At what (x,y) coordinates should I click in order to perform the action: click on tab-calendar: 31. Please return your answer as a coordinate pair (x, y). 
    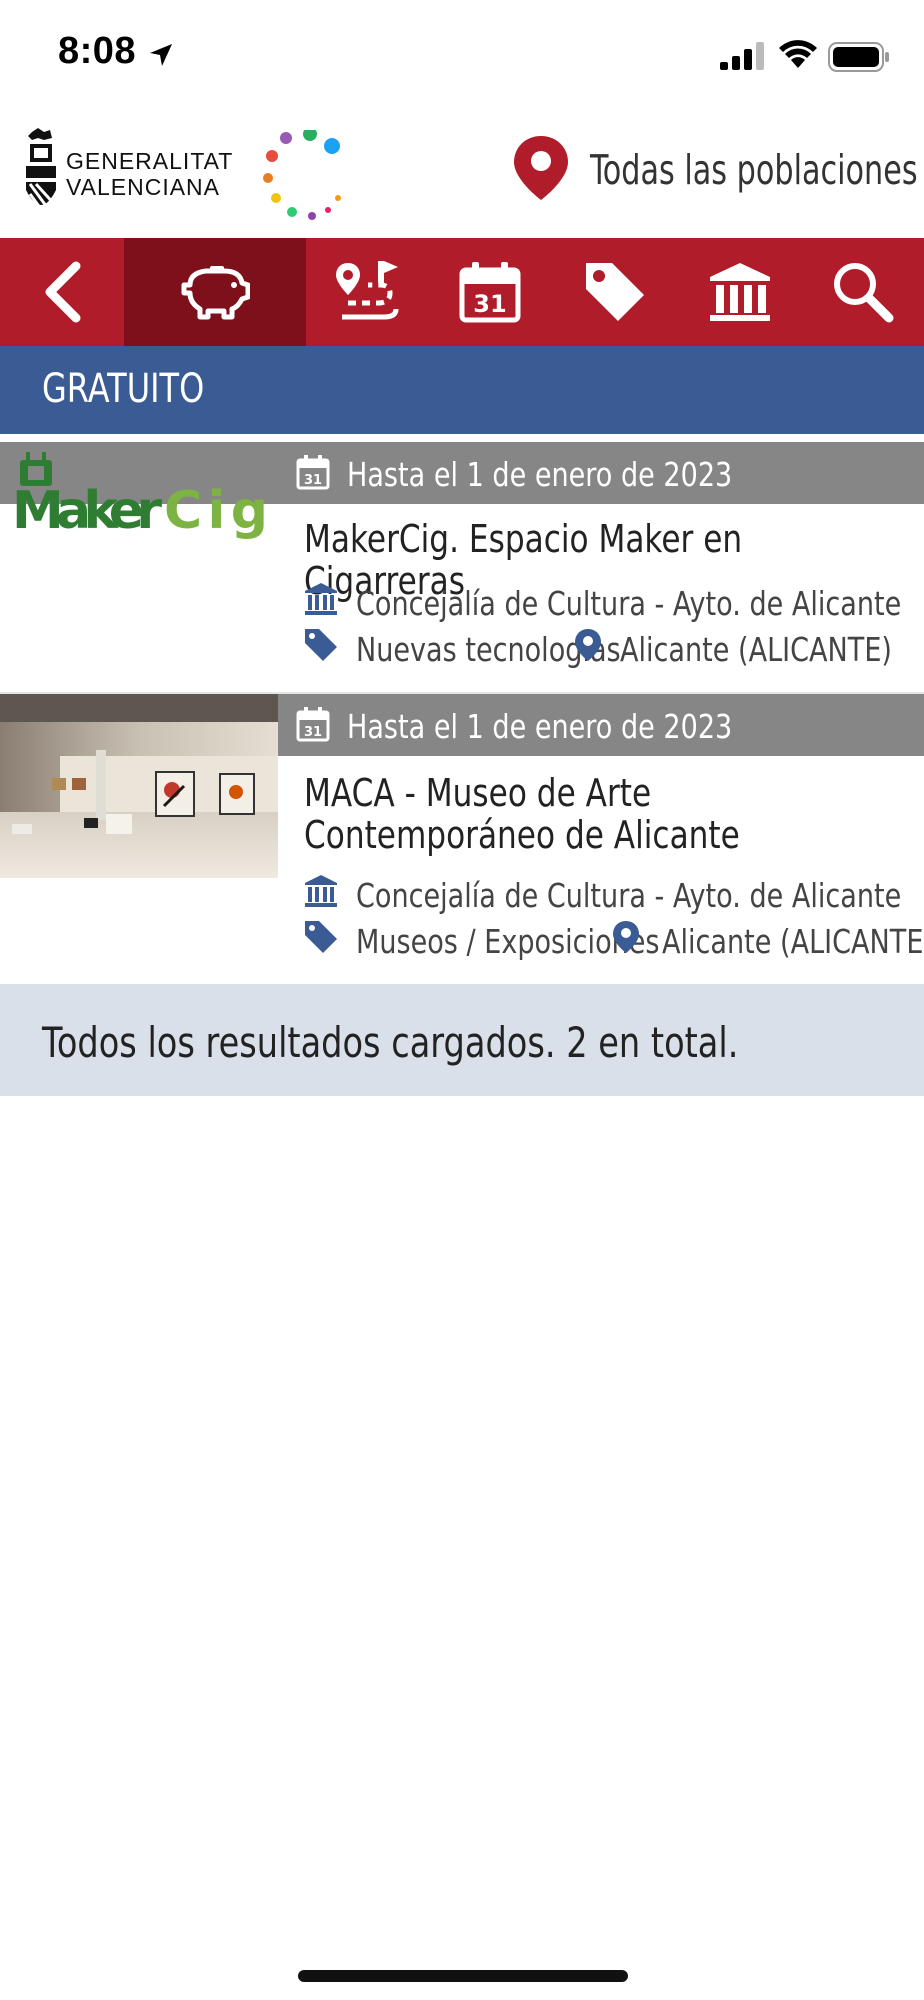
    Looking at the image, I should click on (490, 292).